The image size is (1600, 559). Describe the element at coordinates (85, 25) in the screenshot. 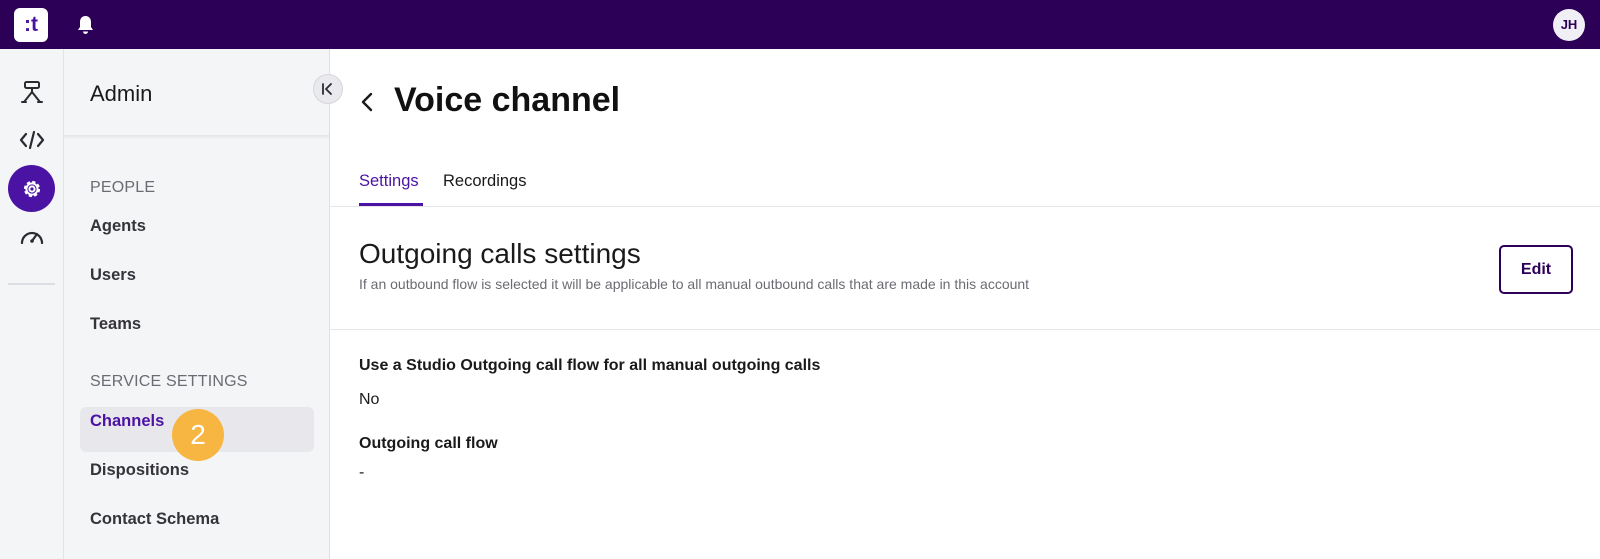

I see `bell-icon` at that location.